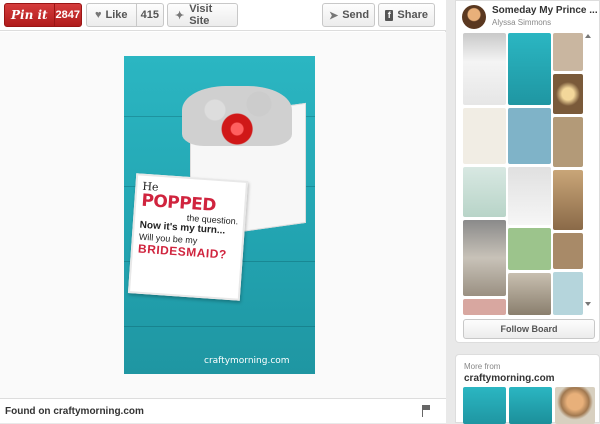 The image size is (600, 424). Describe the element at coordinates (529, 329) in the screenshot. I see `follow-board-button: Follow Board` at that location.